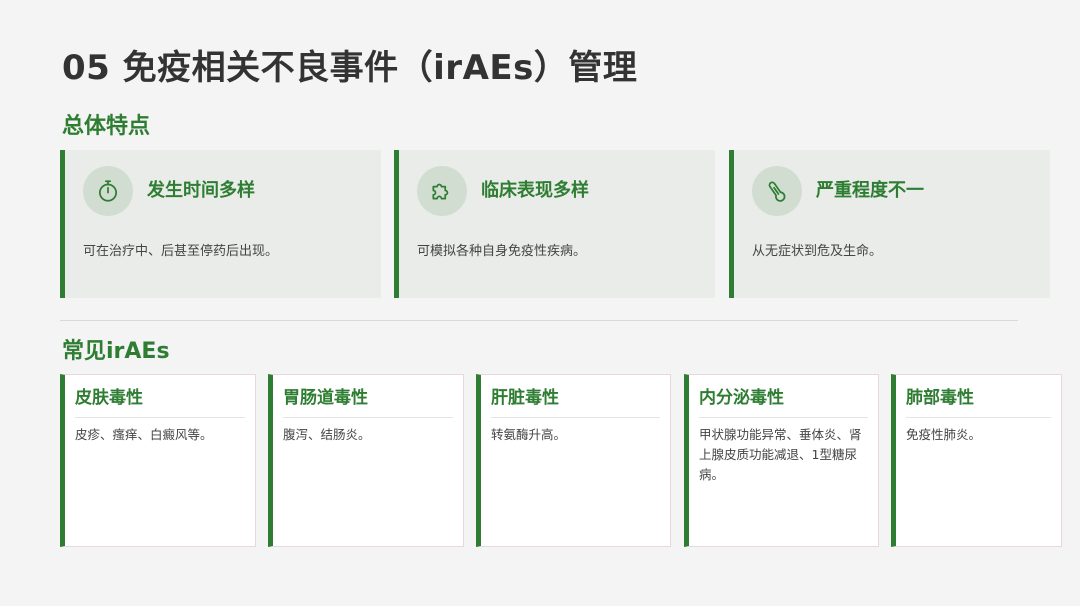  What do you see at coordinates (106, 126) in the screenshot?
I see `section-heading-overview: 总体特点` at bounding box center [106, 126].